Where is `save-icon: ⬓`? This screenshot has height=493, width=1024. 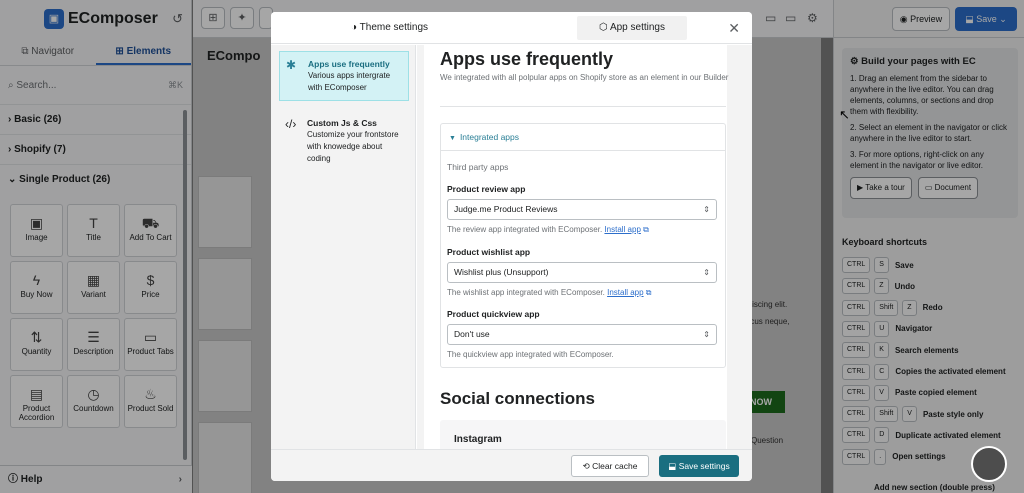 save-icon: ⬓ is located at coordinates (672, 466).